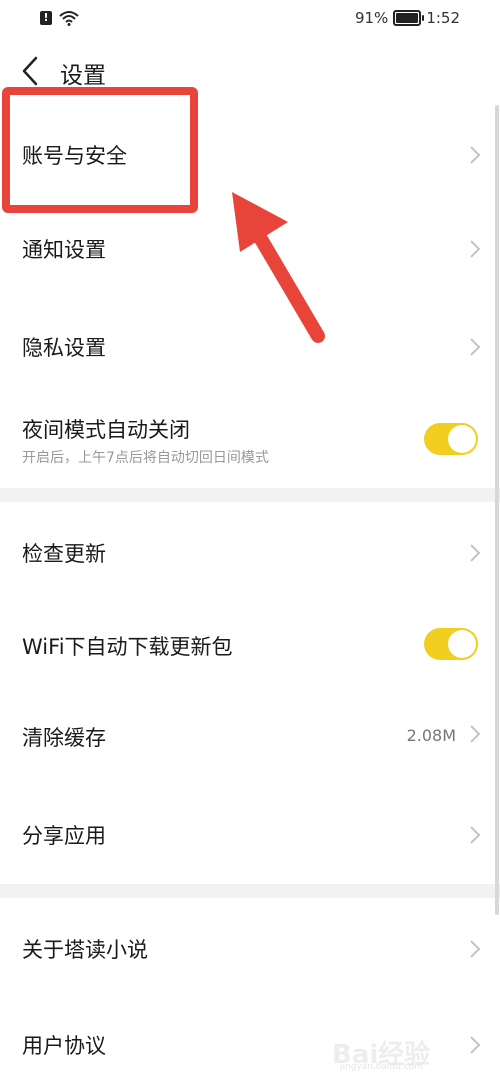 The height and width of the screenshot is (1084, 500). What do you see at coordinates (250, 946) in the screenshot?
I see `row-about: 关于塔读小说` at bounding box center [250, 946].